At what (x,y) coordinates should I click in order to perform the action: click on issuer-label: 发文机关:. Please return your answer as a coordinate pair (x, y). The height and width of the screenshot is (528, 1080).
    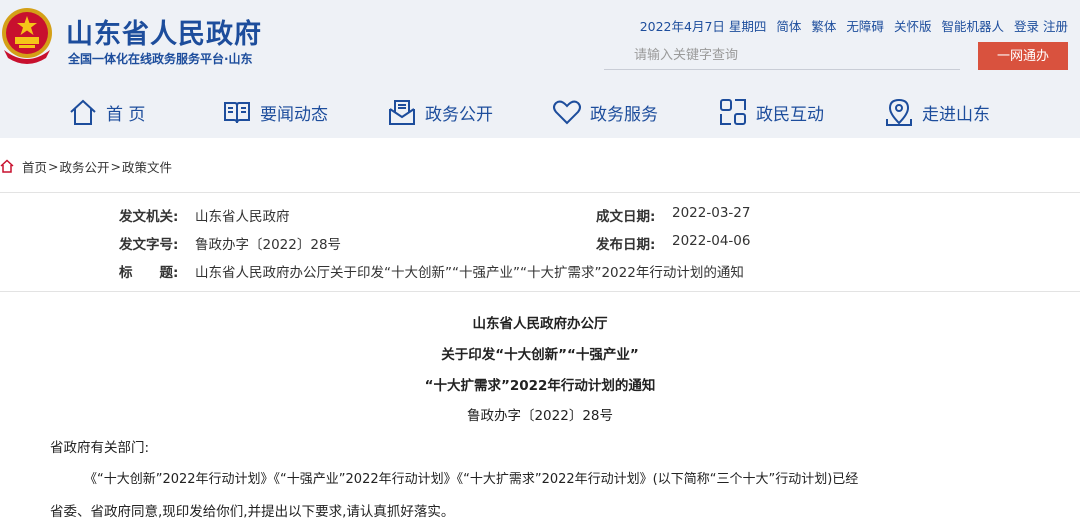
    Looking at the image, I should click on (149, 217).